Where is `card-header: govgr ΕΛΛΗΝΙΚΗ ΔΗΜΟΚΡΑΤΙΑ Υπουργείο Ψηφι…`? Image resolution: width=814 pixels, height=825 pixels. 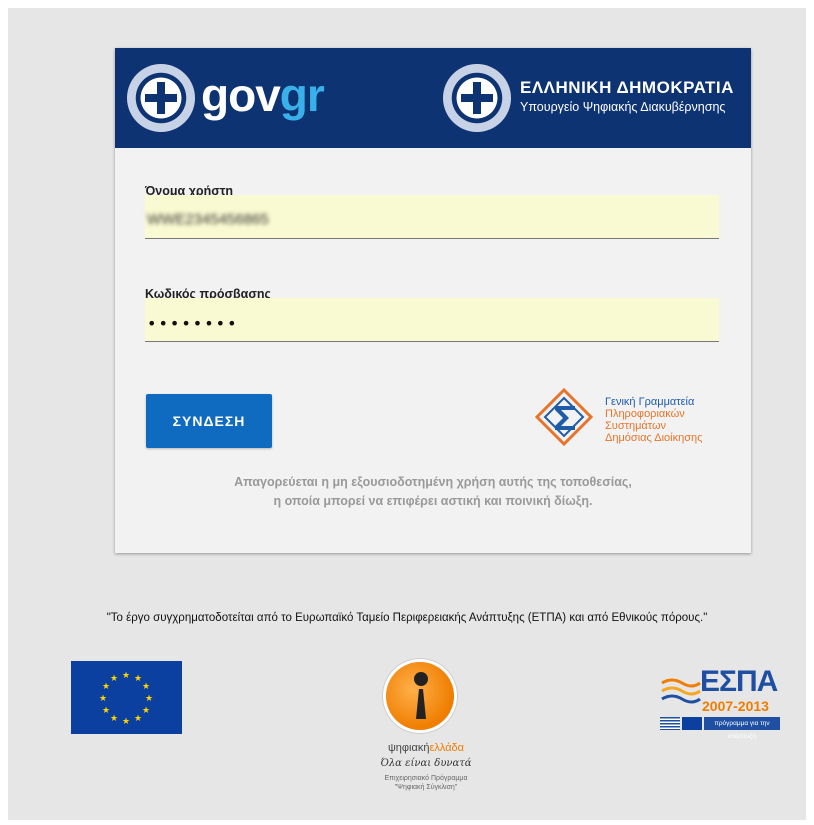
card-header: govgr ΕΛΛΗΝΙΚΗ ΔΗΜΟΚΡΑΤΙΑ Υπουργείο Ψηφι… is located at coordinates (433, 98).